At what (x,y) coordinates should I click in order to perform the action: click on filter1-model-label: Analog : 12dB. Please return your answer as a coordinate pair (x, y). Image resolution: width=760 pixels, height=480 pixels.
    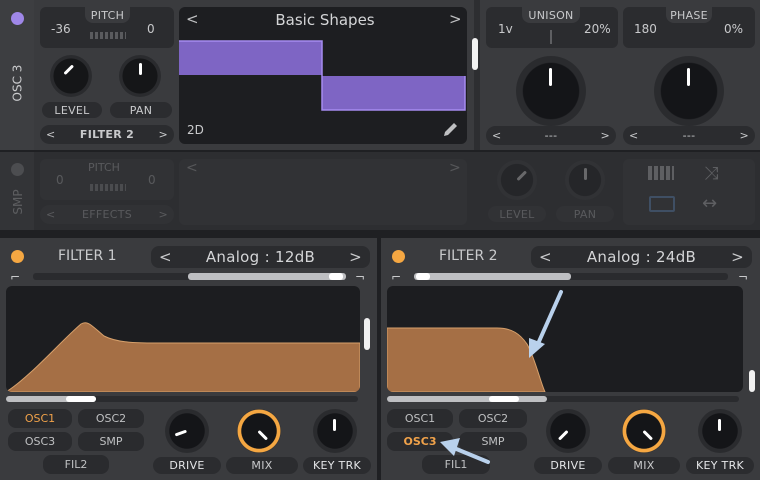
    Looking at the image, I should click on (260, 257).